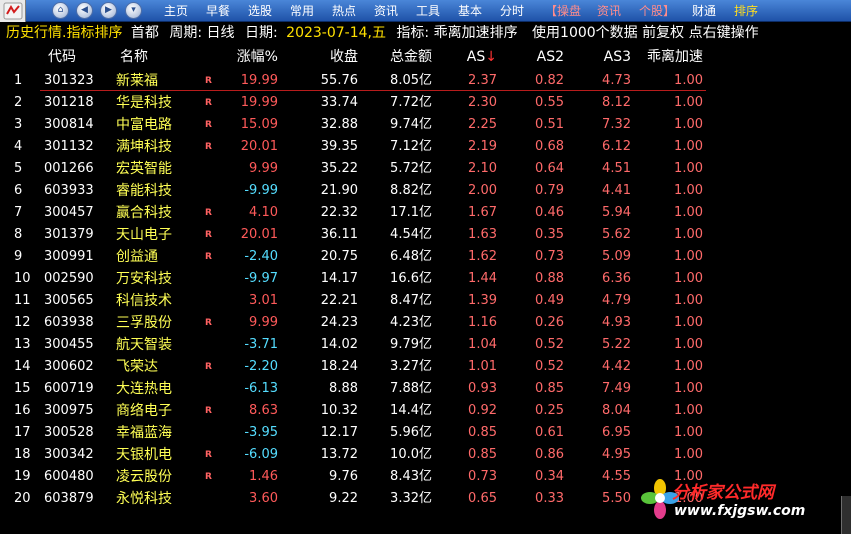 The height and width of the screenshot is (534, 851). Describe the element at coordinates (512, 11) in the screenshot. I see `menu-item-intraday: 分时` at that location.